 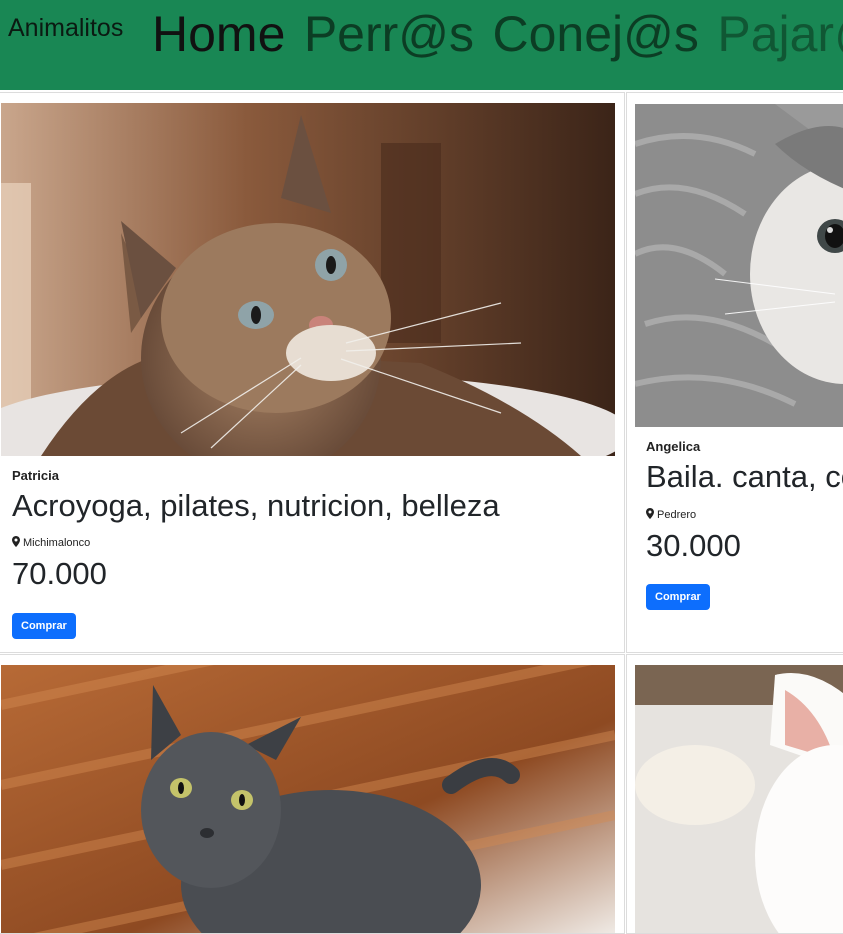 I want to click on card-price: 30.000, so click(x=693, y=545).